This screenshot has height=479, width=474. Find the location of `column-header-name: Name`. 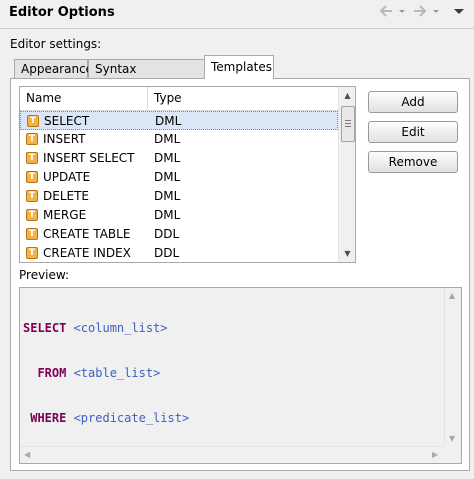

column-header-name: Name is located at coordinates (43, 98).